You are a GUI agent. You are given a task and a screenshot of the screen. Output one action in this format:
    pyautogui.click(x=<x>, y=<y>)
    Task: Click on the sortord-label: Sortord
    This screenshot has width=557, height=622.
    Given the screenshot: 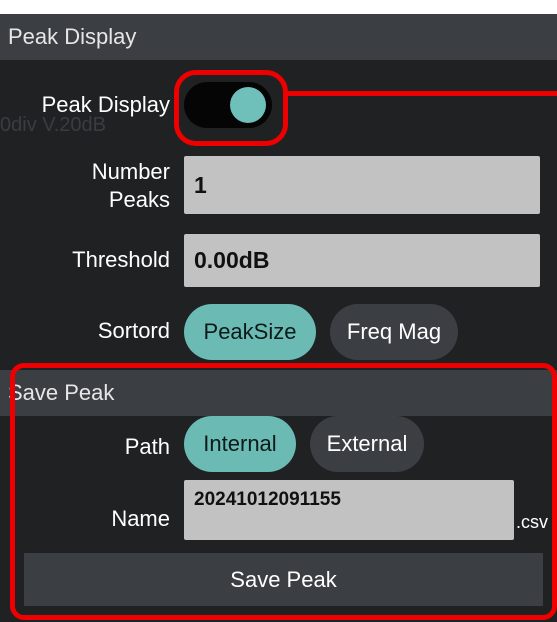 What is the action you would take?
    pyautogui.click(x=133, y=330)
    